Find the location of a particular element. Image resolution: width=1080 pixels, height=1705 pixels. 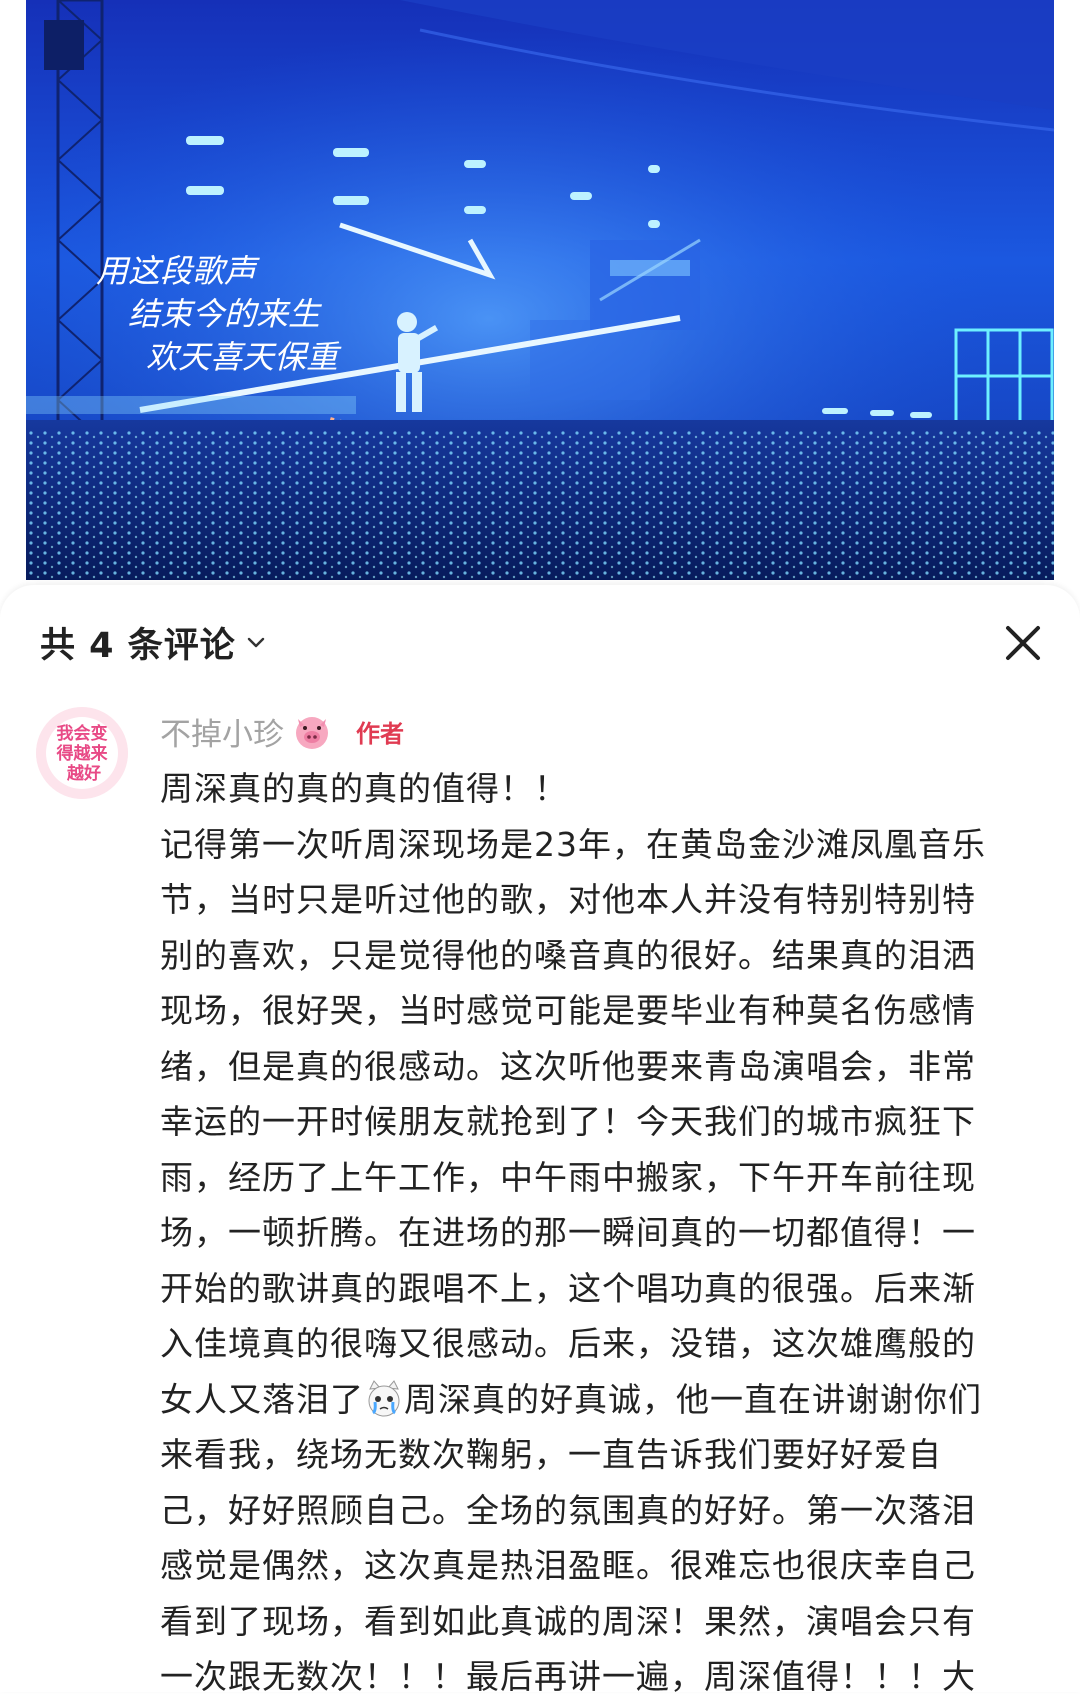

chevron-down-icon is located at coordinates (255, 642).